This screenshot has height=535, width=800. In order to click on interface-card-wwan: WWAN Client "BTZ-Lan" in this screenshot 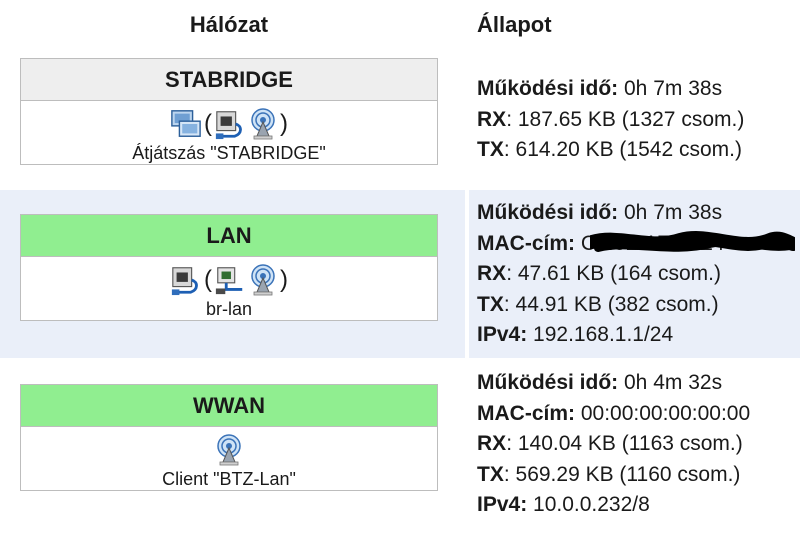, I will do `click(229, 437)`.